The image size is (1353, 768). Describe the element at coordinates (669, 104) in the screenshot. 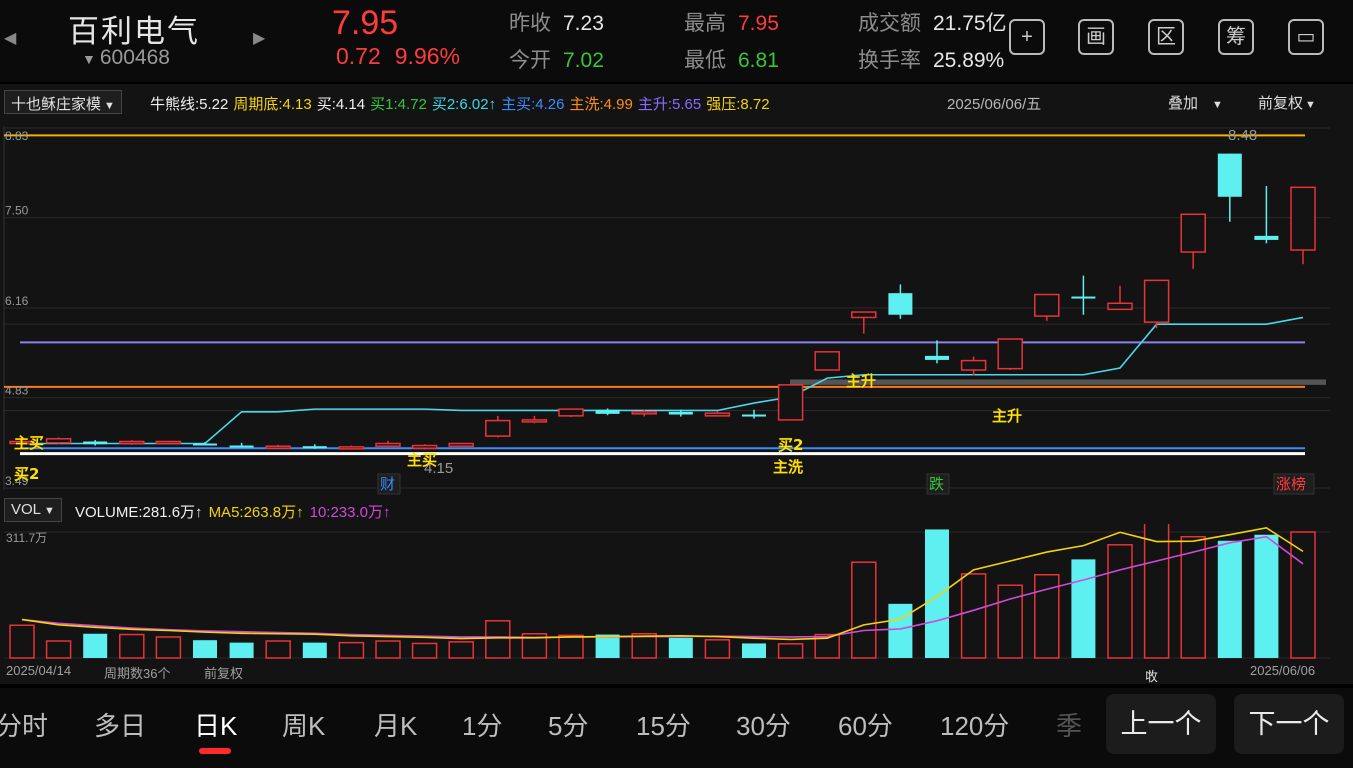

I see `indicator-value: 主升:5.65` at that location.